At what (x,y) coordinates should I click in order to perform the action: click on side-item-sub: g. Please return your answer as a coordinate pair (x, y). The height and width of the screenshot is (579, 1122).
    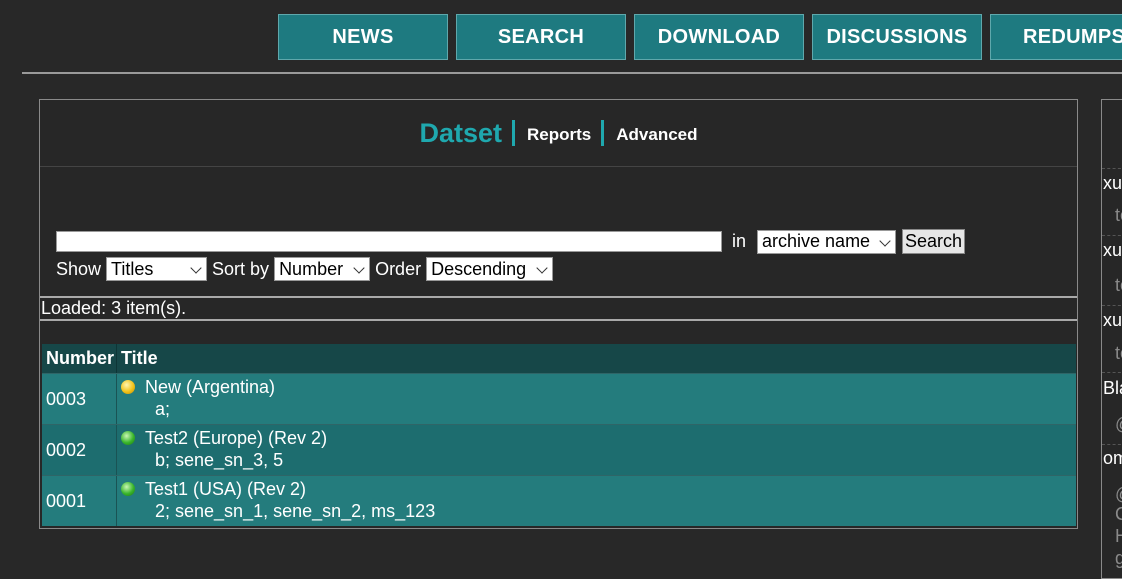
    Looking at the image, I should click on (1118, 558).